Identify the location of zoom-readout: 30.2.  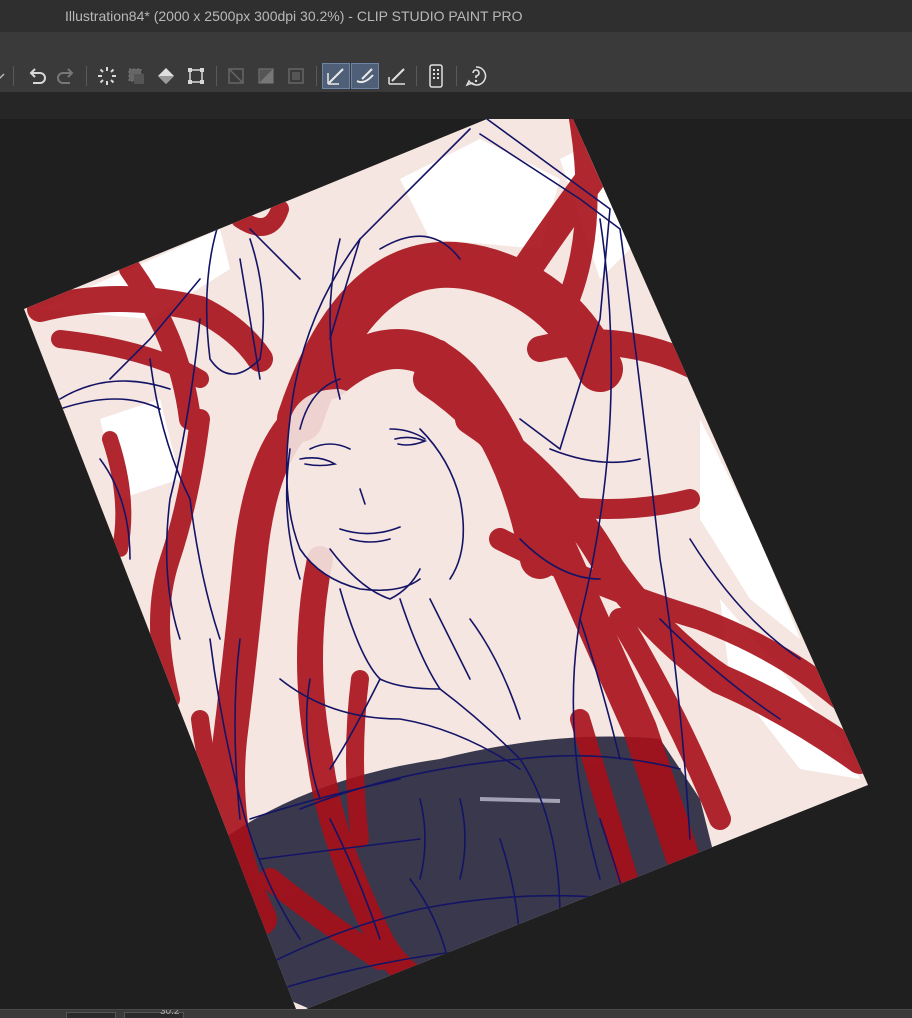
(170, 1013).